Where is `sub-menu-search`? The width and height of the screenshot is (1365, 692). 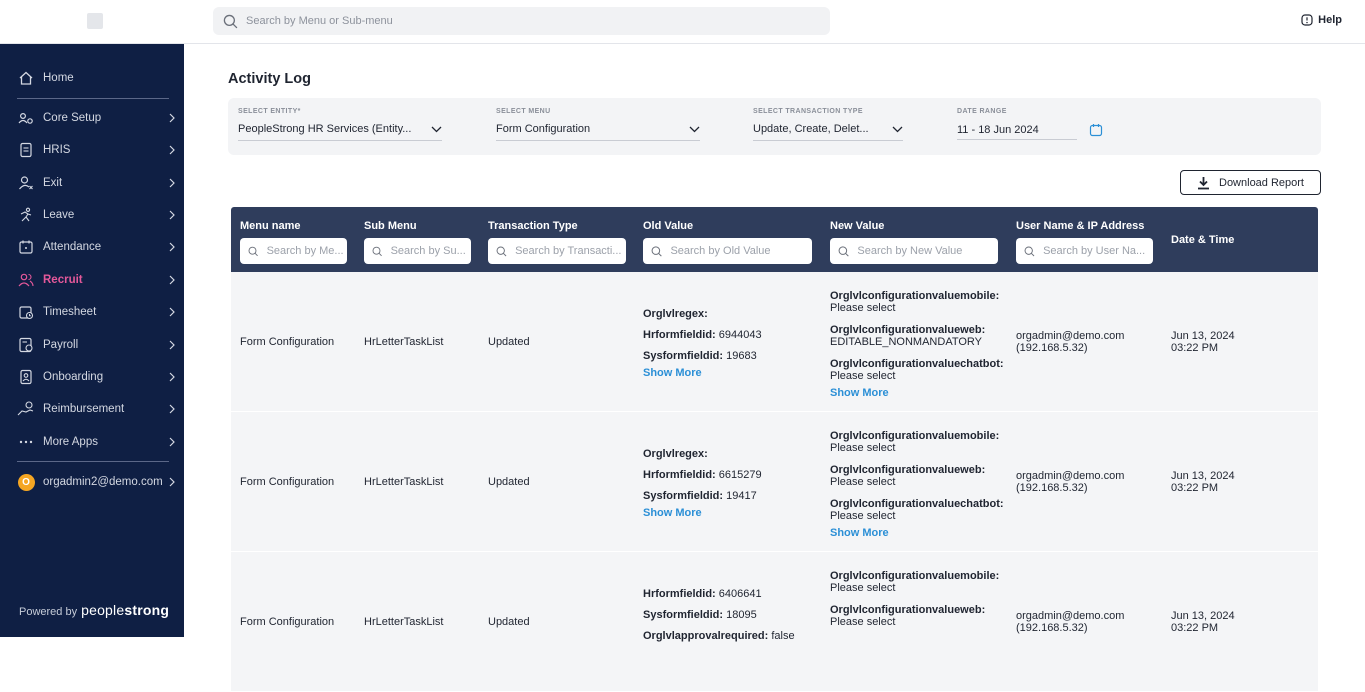 sub-menu-search is located at coordinates (417, 251).